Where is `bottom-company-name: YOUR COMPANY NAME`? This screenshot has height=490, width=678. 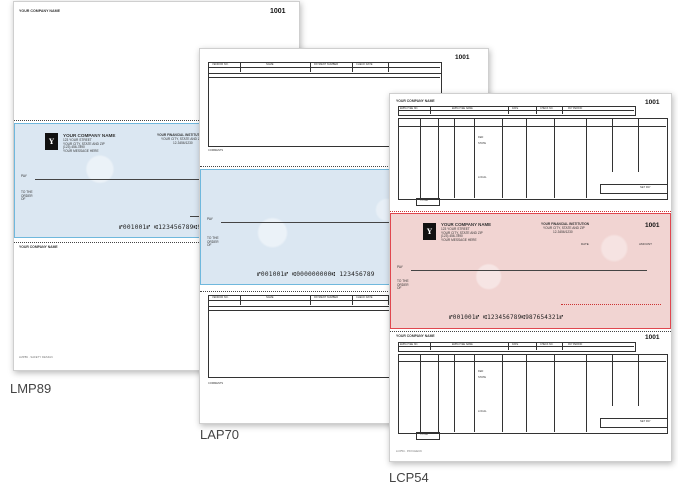 bottom-company-name: YOUR COMPANY NAME is located at coordinates (38, 247).